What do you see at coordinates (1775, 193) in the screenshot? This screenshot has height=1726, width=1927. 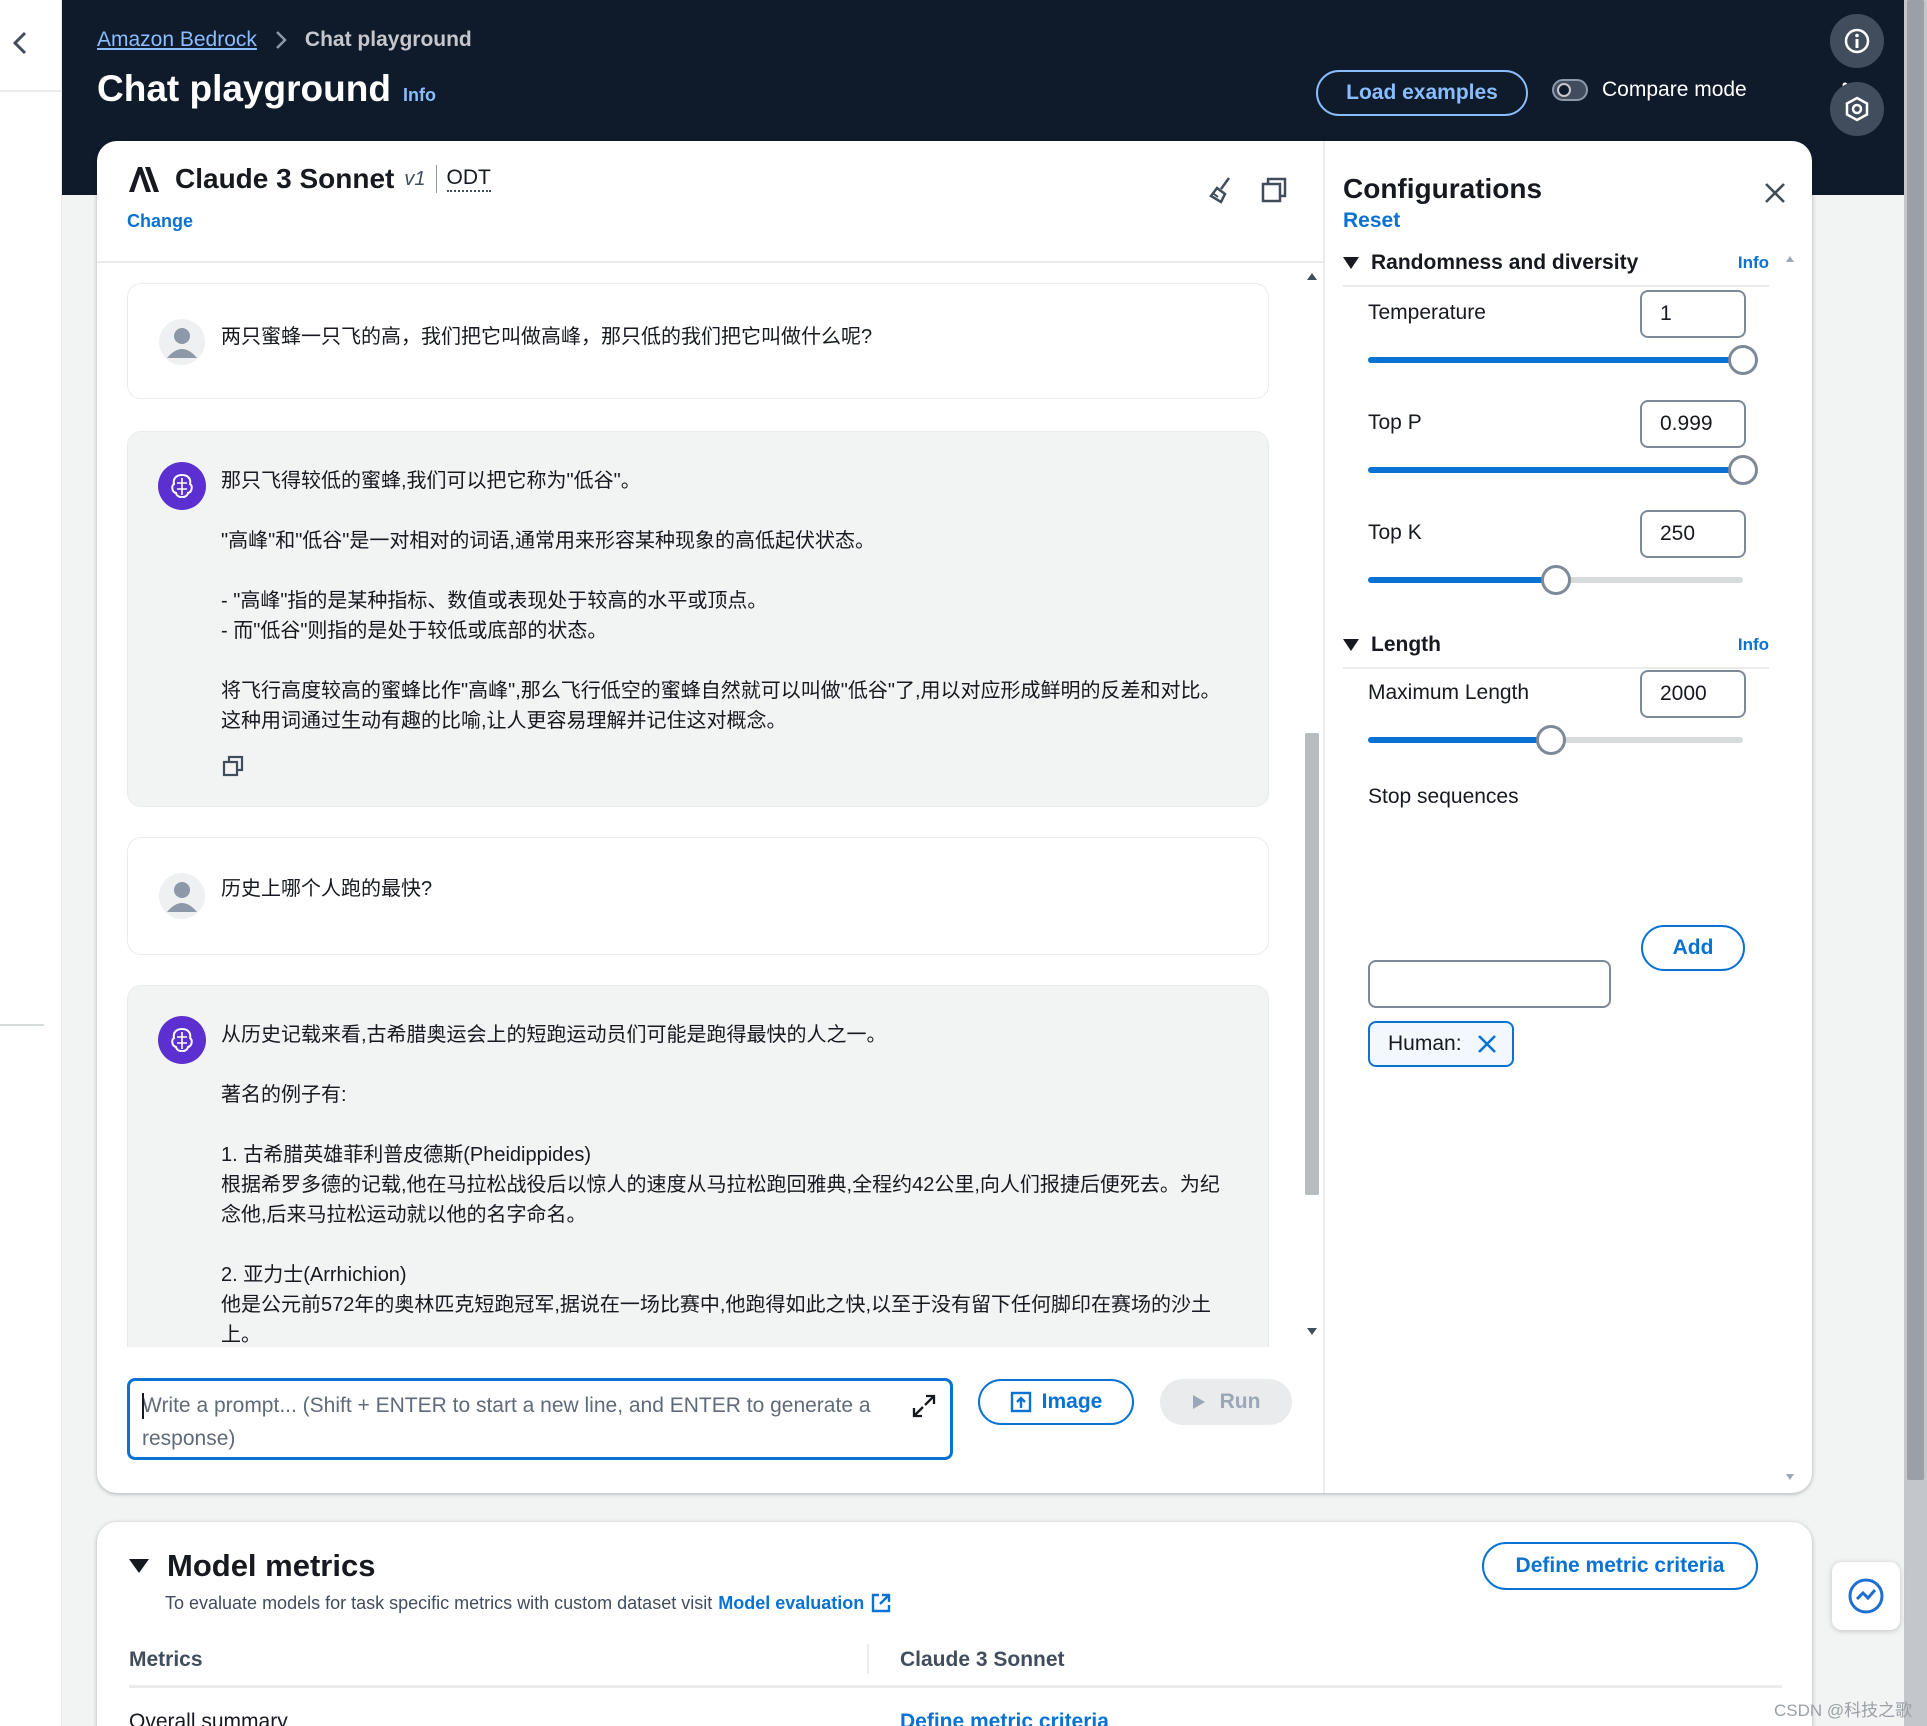 I see `close-icon` at bounding box center [1775, 193].